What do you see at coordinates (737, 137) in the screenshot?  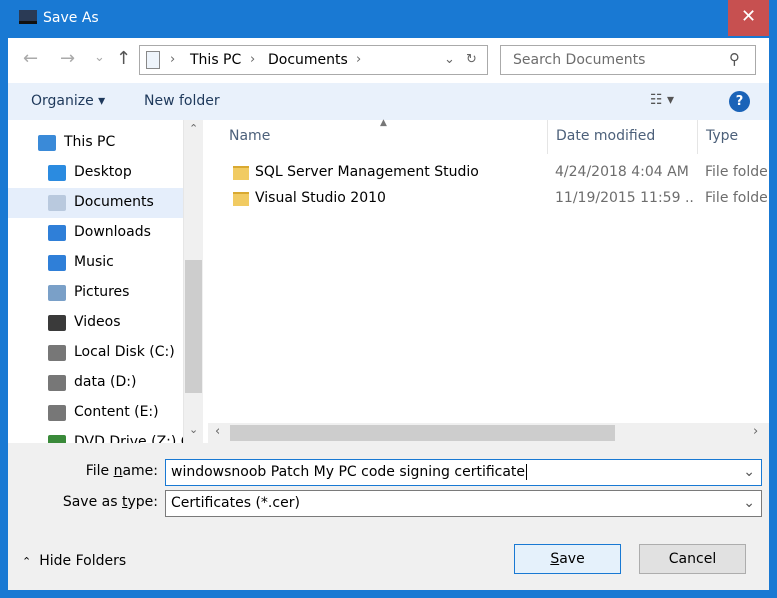 I see `column-header-type: Type` at bounding box center [737, 137].